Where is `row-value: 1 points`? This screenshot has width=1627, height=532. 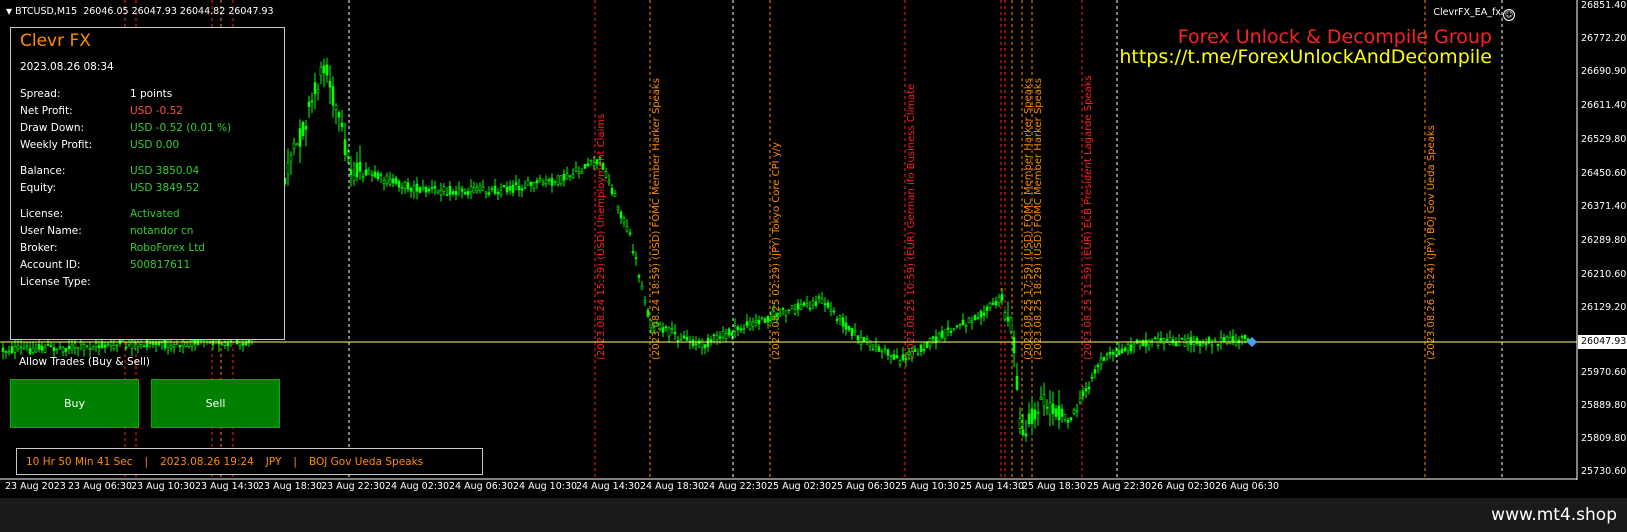 row-value: 1 points is located at coordinates (151, 94).